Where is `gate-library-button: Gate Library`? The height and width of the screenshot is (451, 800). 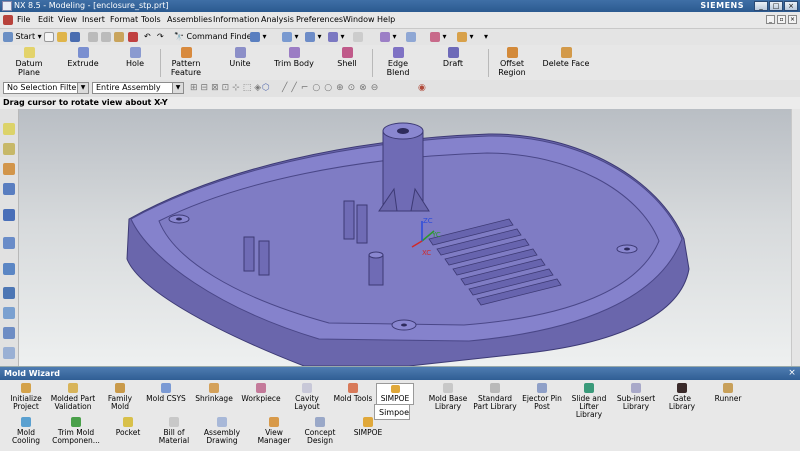
gate-library-button: Gate Library is located at coordinates (682, 397).